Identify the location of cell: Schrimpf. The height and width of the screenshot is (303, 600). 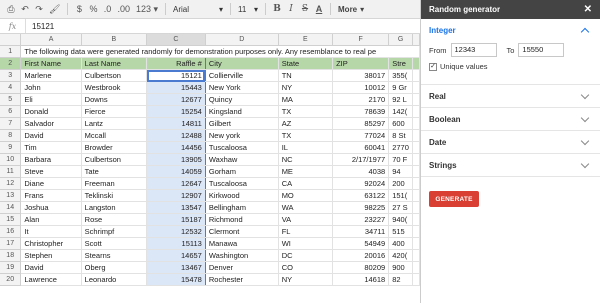
(114, 231).